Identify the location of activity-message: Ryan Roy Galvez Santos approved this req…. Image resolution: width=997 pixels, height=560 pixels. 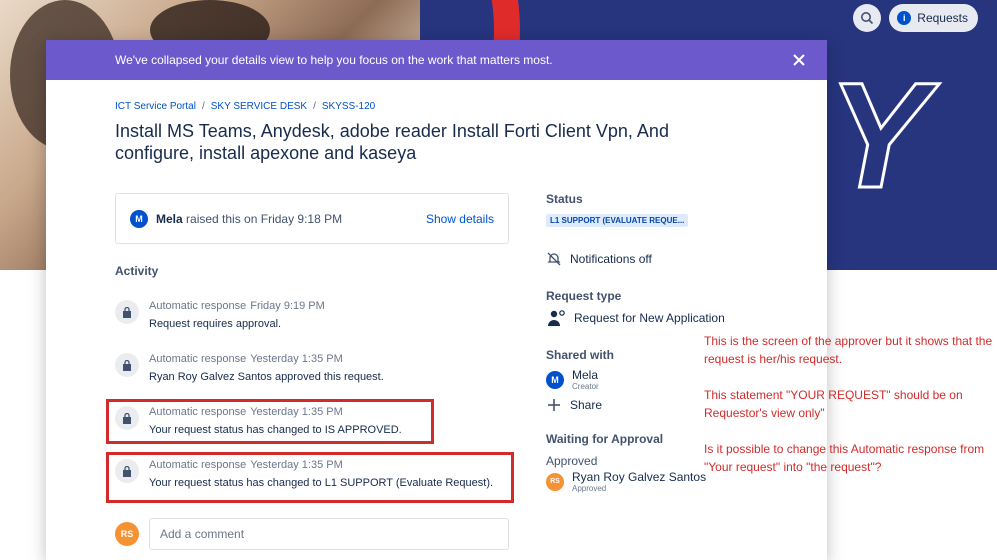
(266, 377).